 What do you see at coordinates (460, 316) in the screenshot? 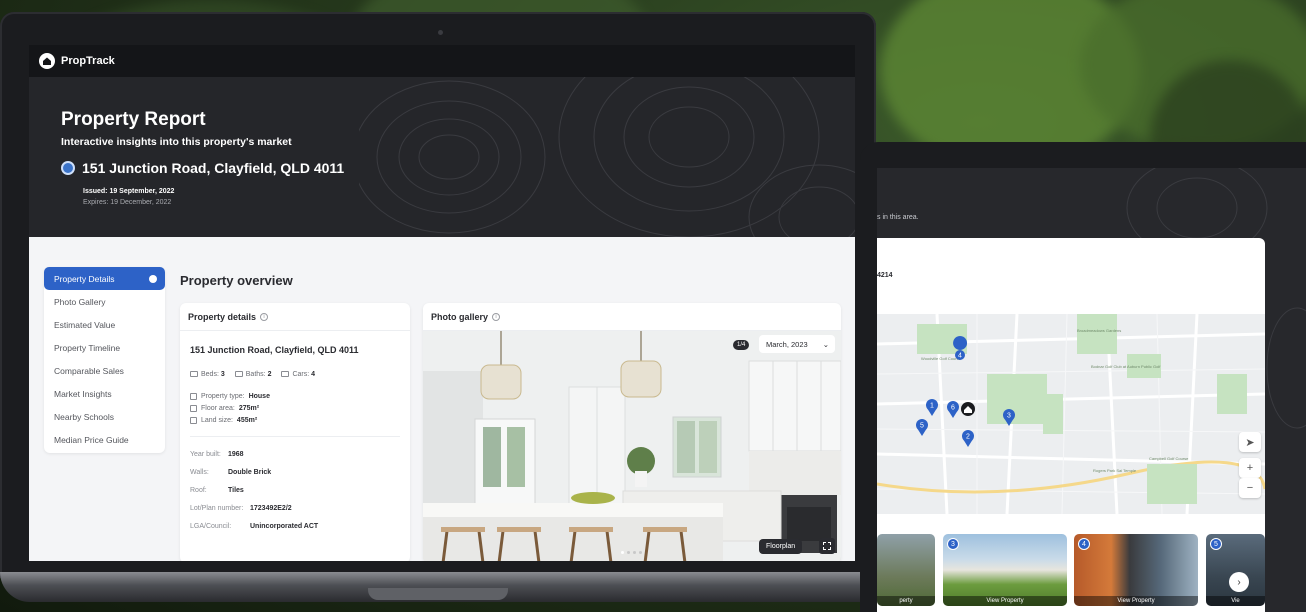
I see `card-title: Photo gallery` at bounding box center [460, 316].